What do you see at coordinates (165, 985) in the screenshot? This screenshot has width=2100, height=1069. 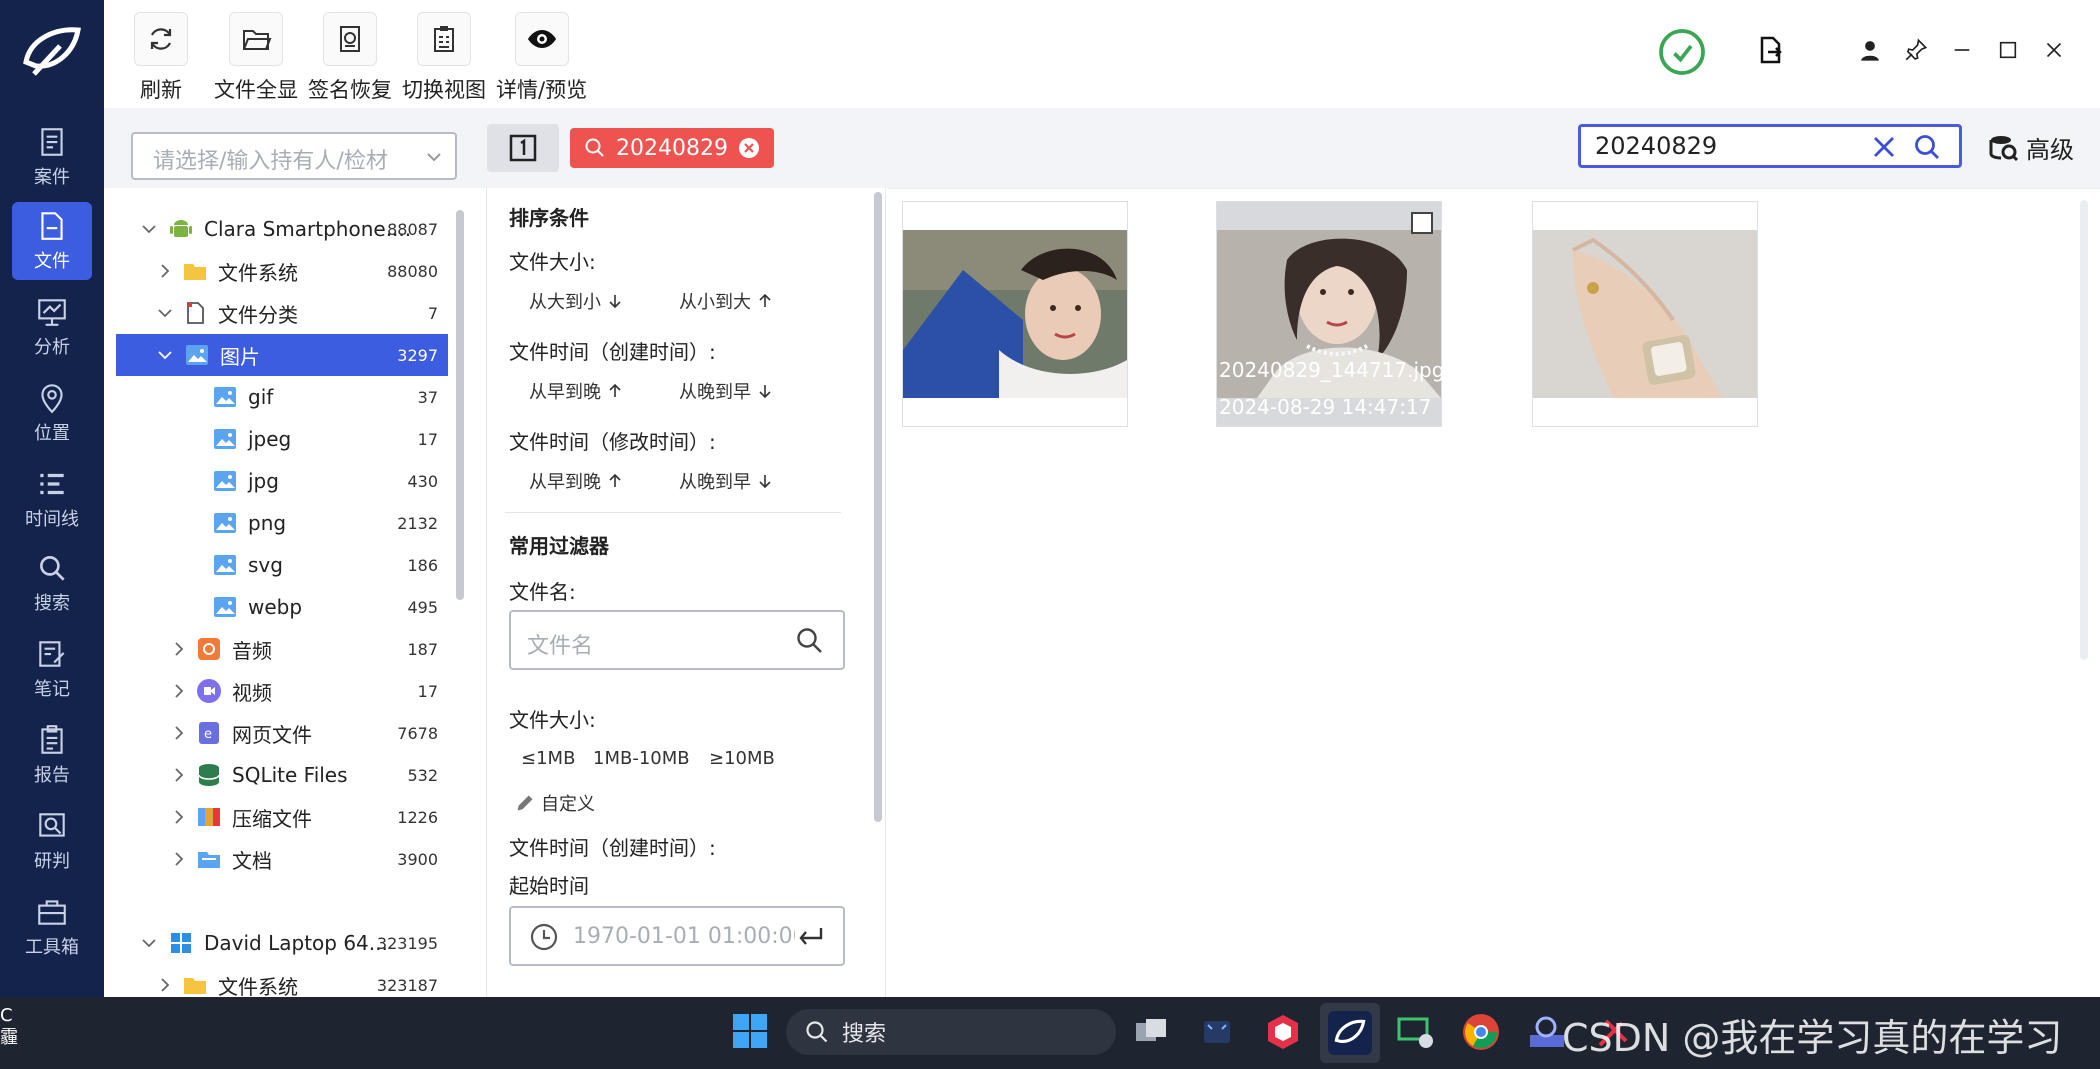 I see `chevron-right-icon` at bounding box center [165, 985].